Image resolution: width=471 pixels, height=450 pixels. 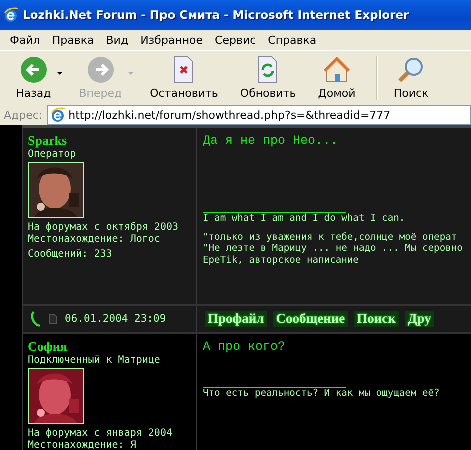 What do you see at coordinates (333, 248) in the screenshot?
I see `signature-text: "Не лезте в Марицу ... не надо ... Мы серовно` at bounding box center [333, 248].